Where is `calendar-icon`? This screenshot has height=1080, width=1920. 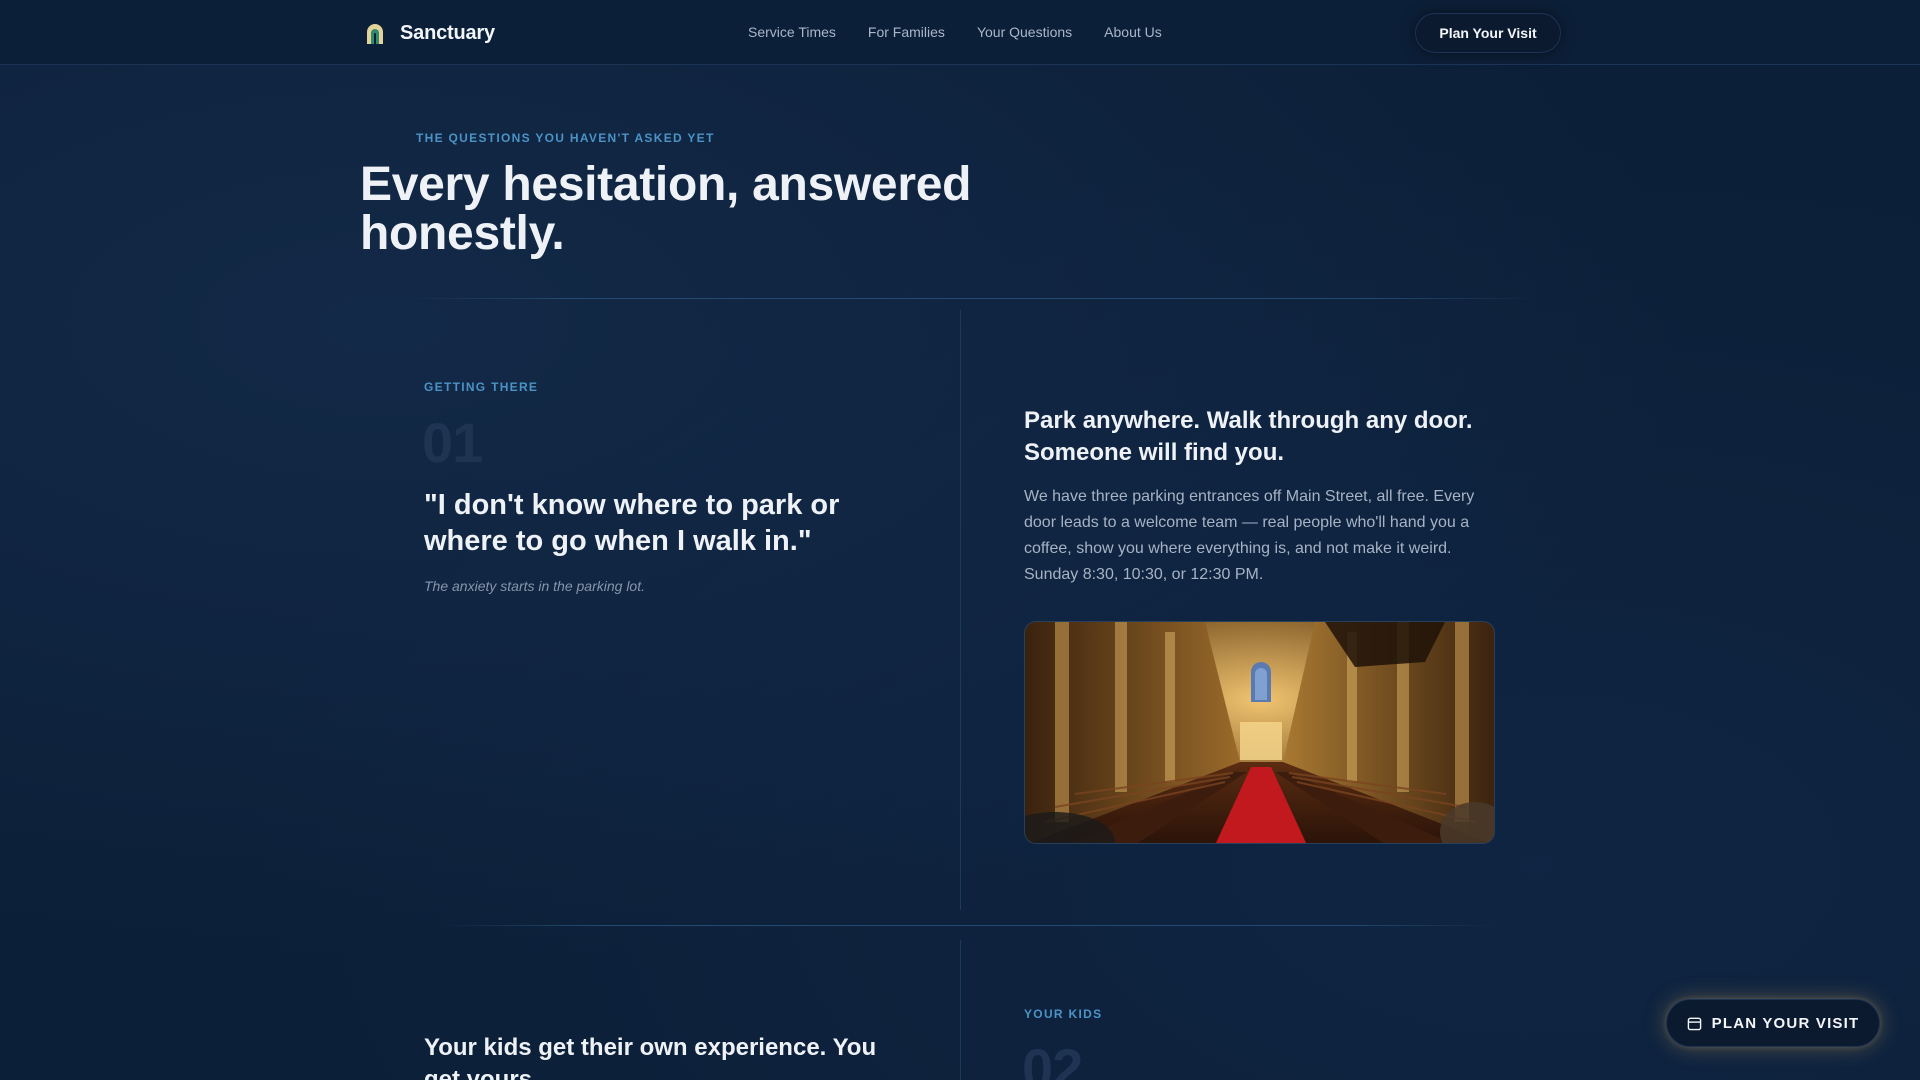 calendar-icon is located at coordinates (1694, 1023).